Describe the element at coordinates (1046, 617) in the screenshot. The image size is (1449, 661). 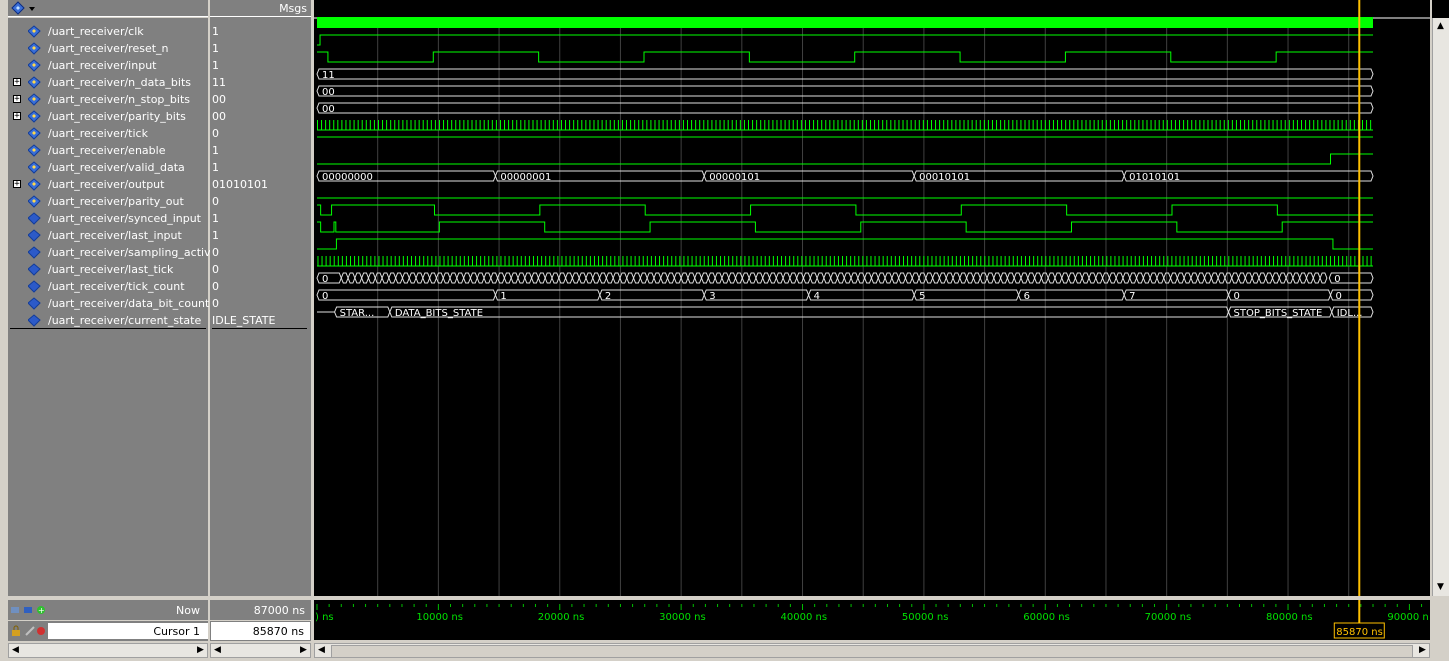
I see `ruler-label: 60000 ns` at that location.